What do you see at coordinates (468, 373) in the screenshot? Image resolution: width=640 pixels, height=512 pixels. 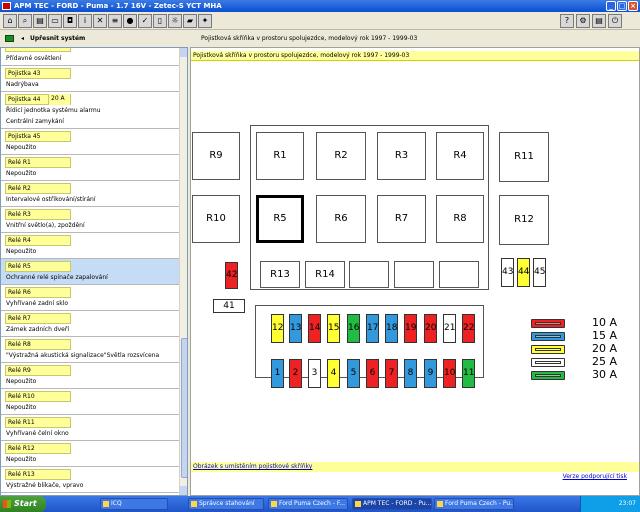 I see `fuse-11: 11` at bounding box center [468, 373].